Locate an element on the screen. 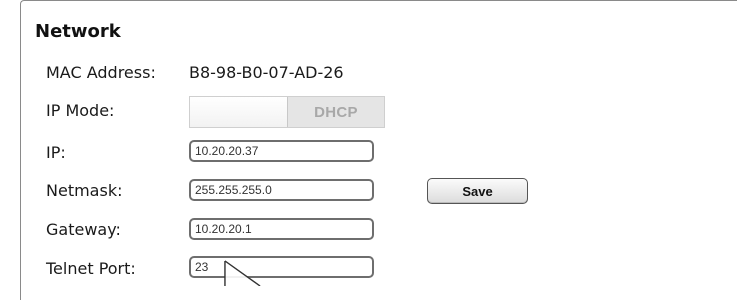 The image size is (737, 300). gateway-input is located at coordinates (281, 229).